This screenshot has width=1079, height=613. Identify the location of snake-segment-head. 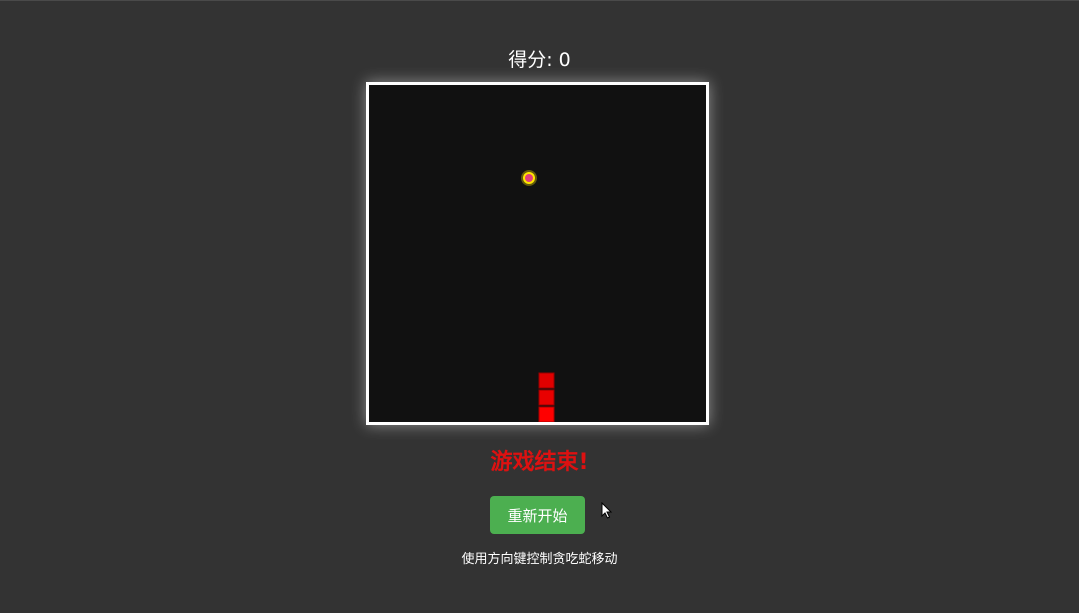
(546, 414).